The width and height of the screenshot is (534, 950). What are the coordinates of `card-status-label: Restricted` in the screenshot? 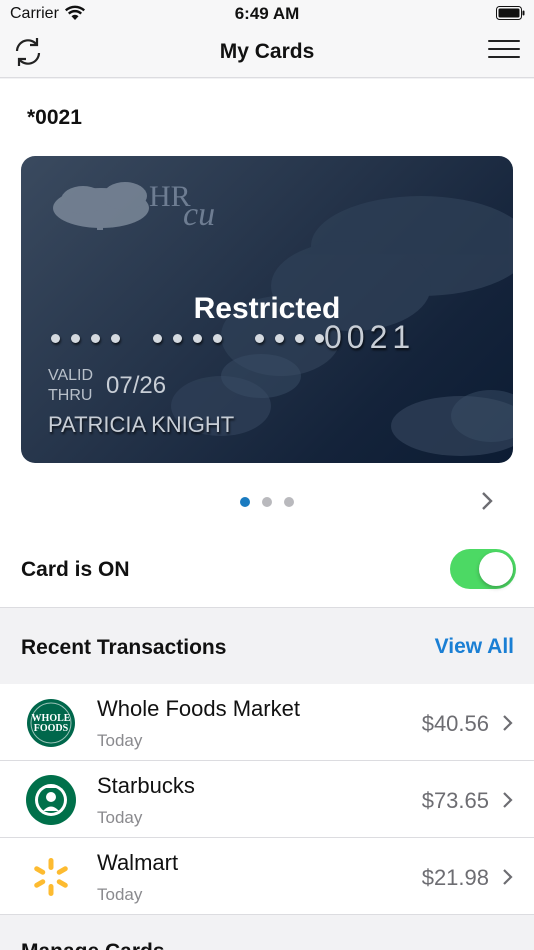 It's located at (267, 308).